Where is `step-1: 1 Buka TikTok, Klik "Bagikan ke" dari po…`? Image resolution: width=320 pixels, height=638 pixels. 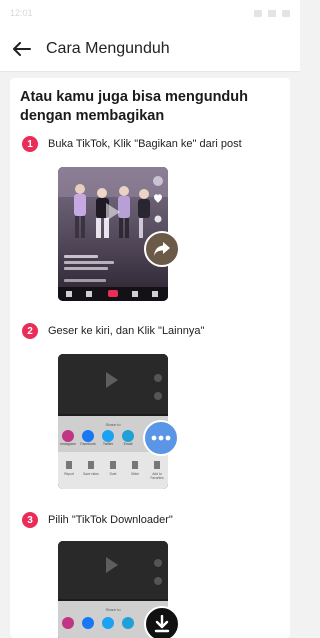
step-1: 1 Buka TikTok, Klik "Bagikan ke" dari po… is located at coordinates (132, 144).